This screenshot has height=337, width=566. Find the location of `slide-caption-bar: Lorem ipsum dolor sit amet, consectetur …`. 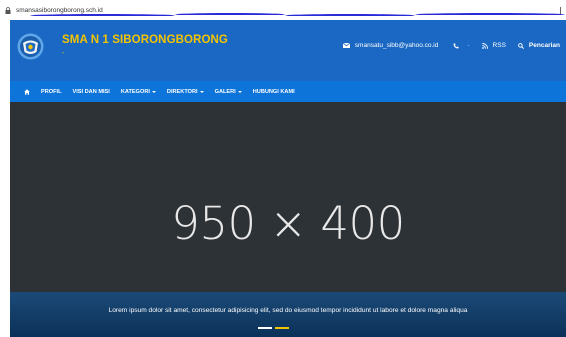

slide-caption-bar: Lorem ipsum dolor sit amet, consectetur … is located at coordinates (288, 314).